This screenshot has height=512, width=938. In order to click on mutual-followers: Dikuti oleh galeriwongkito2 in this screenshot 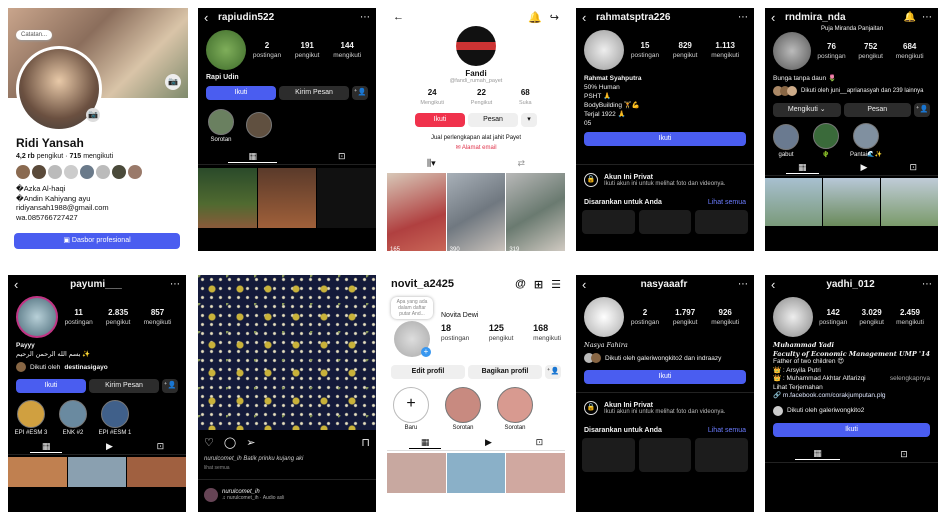, I will do `click(851, 411)`.